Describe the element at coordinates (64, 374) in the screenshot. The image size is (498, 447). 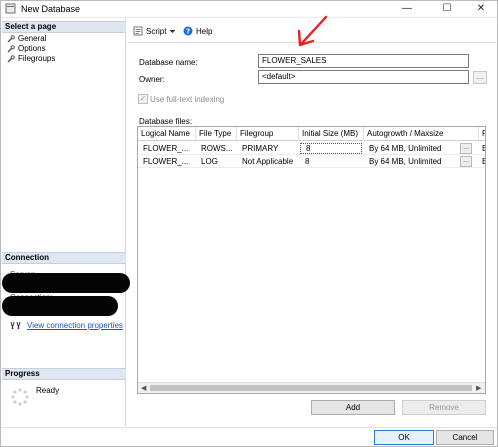
I see `progress-header: Progress` at that location.